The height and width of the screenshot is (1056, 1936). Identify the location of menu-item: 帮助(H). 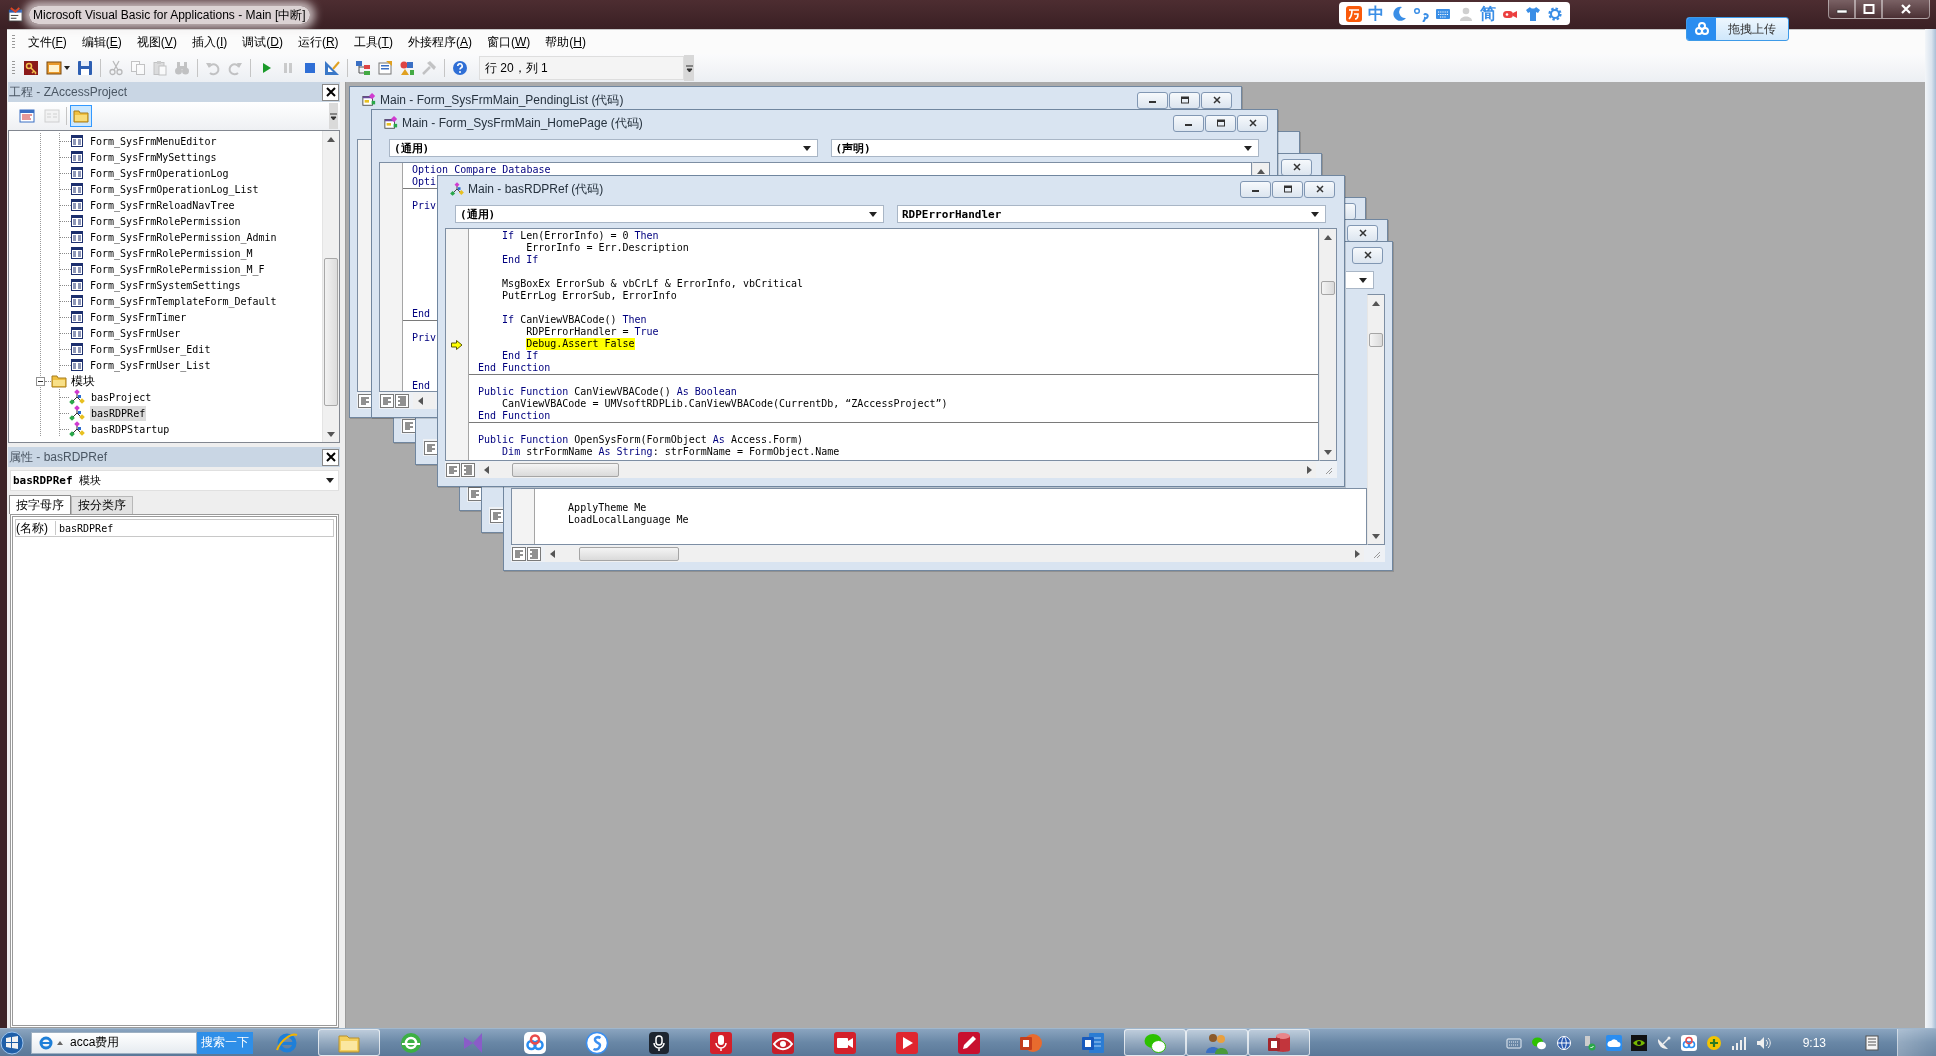
(565, 42).